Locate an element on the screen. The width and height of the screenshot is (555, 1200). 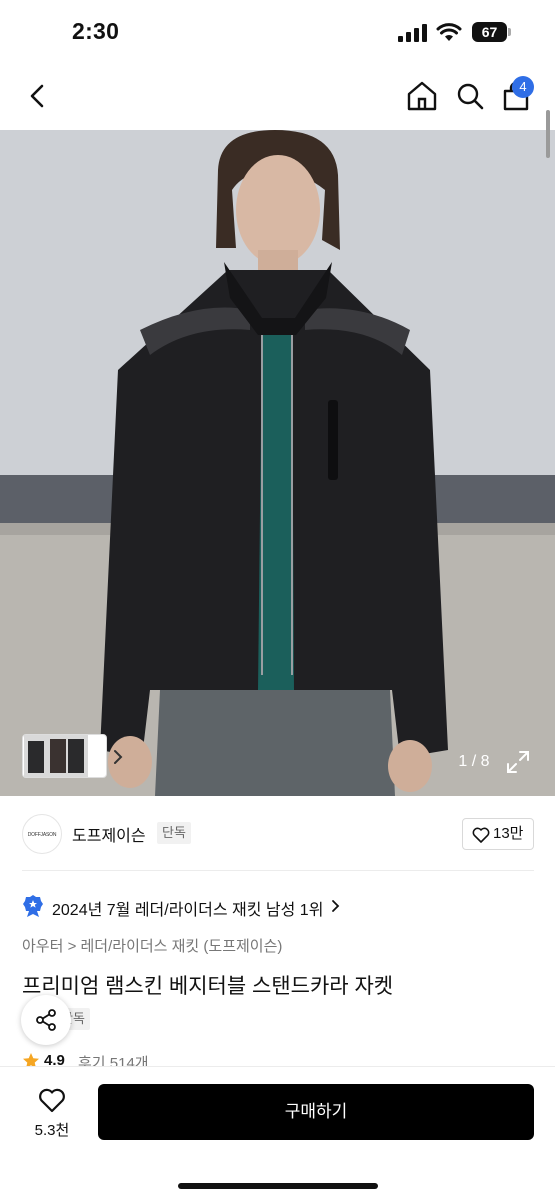
search-icon is located at coordinates (470, 96).